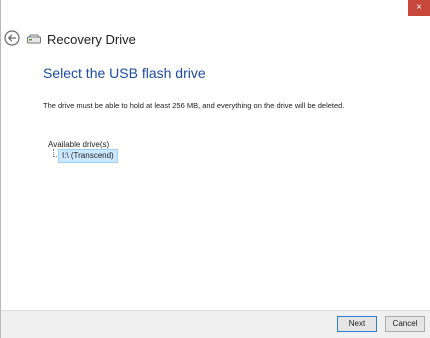  Describe the element at coordinates (12, 38) in the screenshot. I see `back-button` at that location.